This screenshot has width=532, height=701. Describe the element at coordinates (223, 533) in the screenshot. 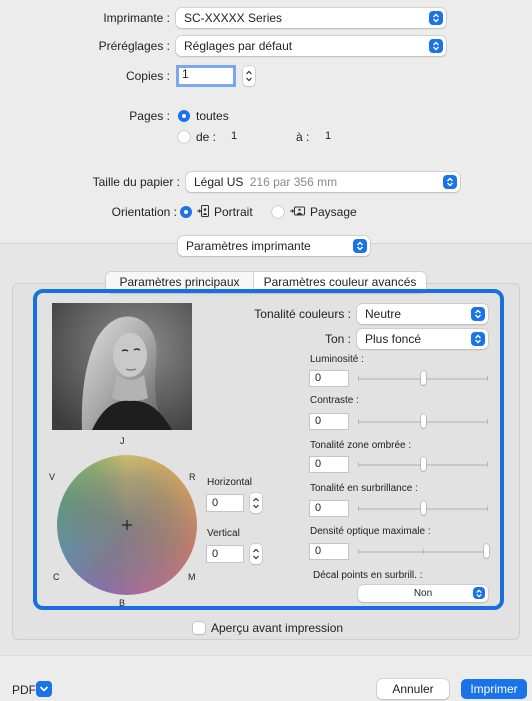

I see `vertical-label: Vertical` at that location.